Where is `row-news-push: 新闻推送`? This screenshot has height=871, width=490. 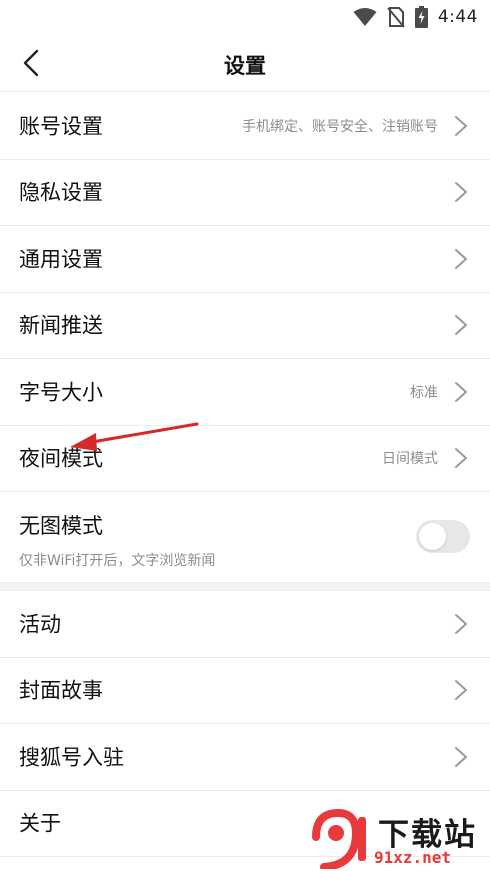
row-news-push: 新闻推送 is located at coordinates (245, 326).